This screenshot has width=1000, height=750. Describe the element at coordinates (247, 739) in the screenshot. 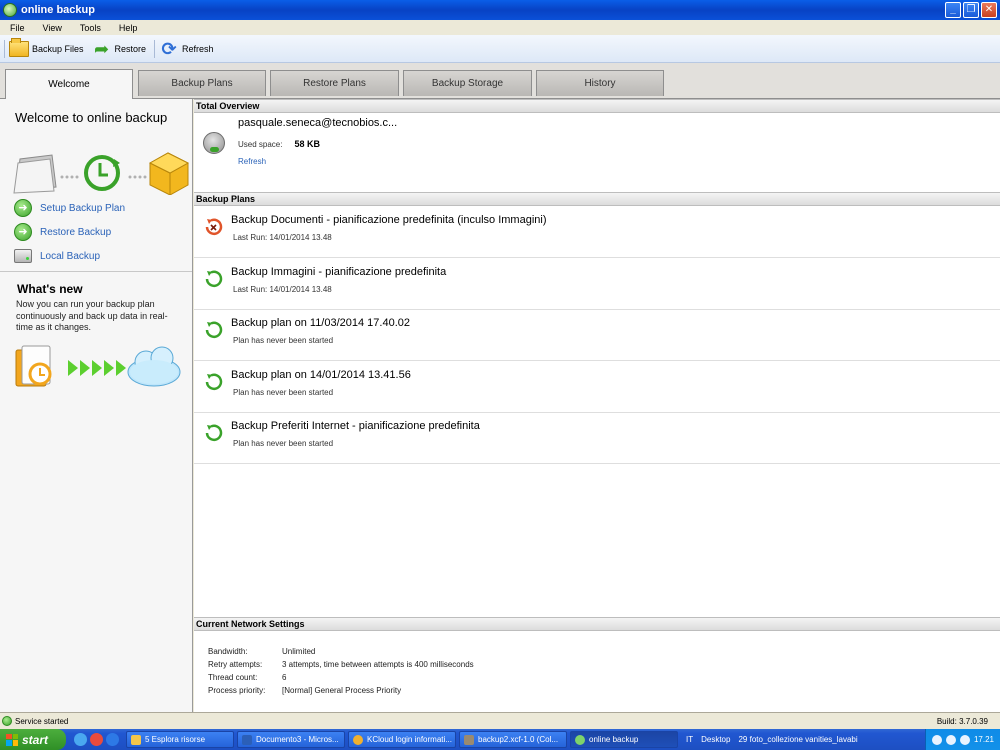

I see `word-icon` at that location.